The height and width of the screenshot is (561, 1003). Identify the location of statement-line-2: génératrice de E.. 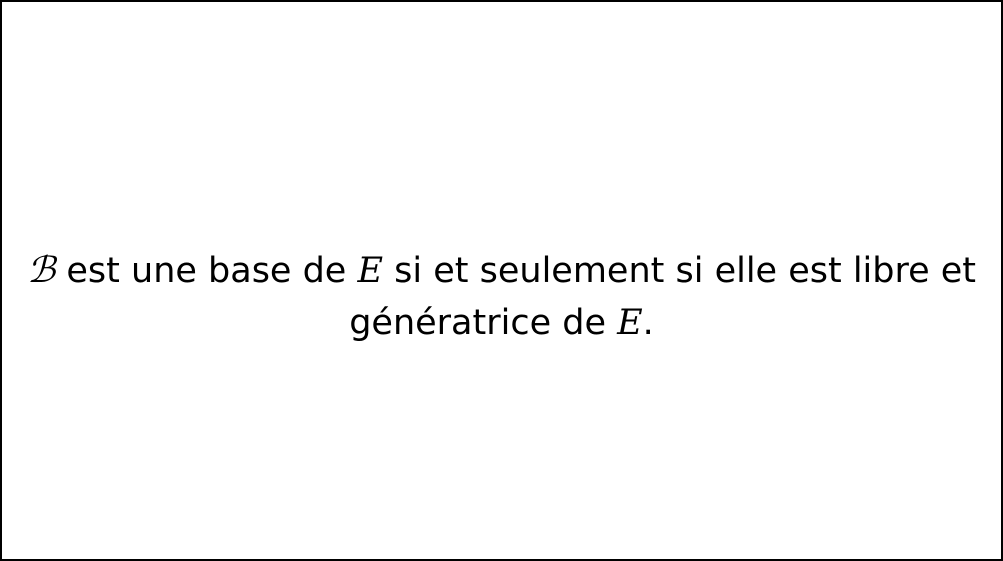
(501, 323).